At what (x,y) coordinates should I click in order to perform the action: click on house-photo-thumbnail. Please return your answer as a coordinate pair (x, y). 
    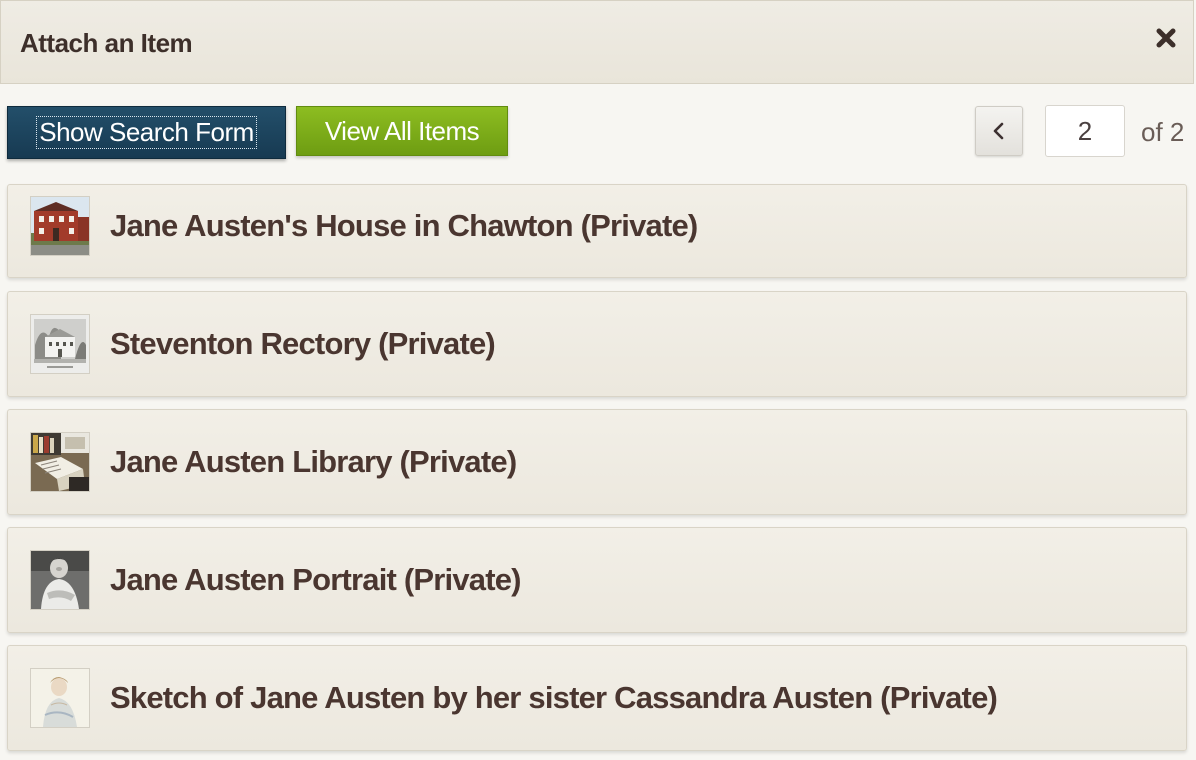
    Looking at the image, I should click on (60, 226).